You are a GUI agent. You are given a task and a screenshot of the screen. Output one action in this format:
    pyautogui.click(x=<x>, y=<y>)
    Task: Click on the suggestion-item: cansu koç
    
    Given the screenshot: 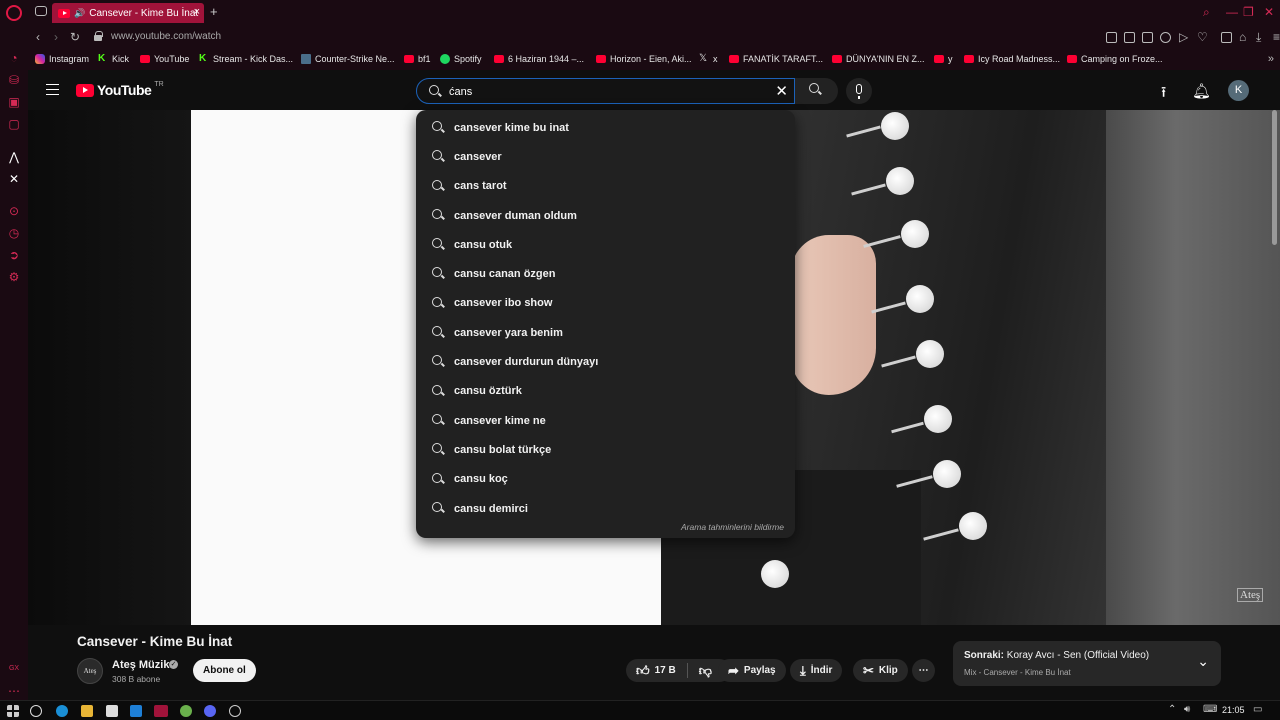 What is the action you would take?
    pyautogui.click(x=605, y=479)
    